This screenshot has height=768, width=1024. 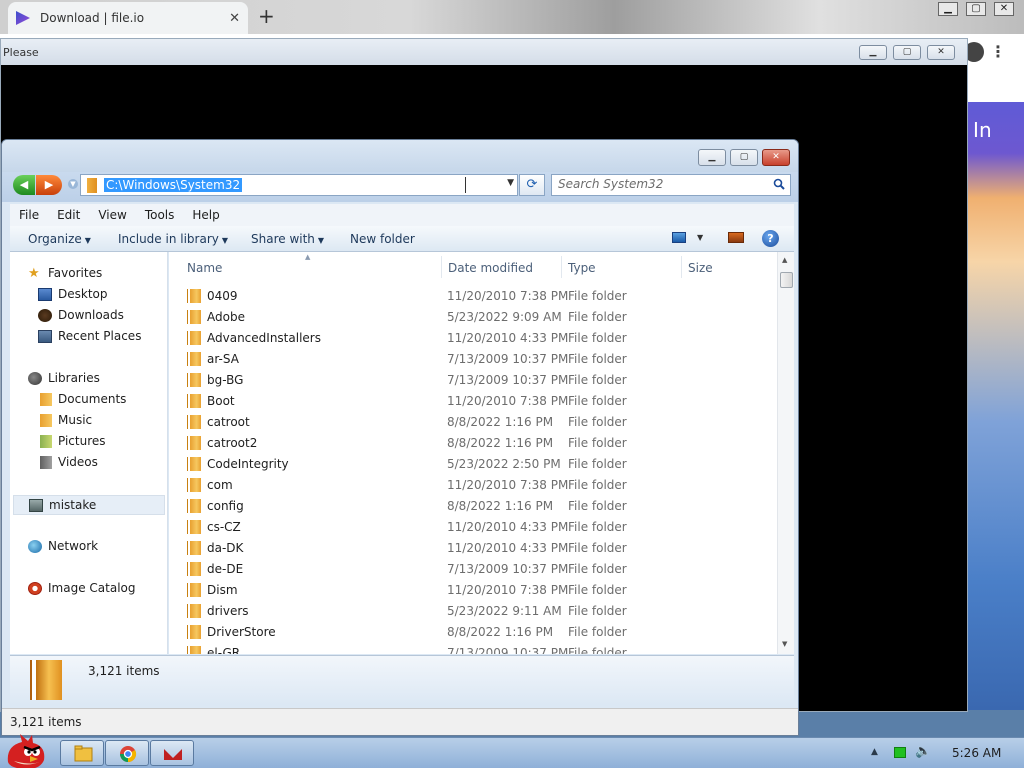 What do you see at coordinates (173, 185) in the screenshot?
I see `address-text: C:\Windows\System32` at bounding box center [173, 185].